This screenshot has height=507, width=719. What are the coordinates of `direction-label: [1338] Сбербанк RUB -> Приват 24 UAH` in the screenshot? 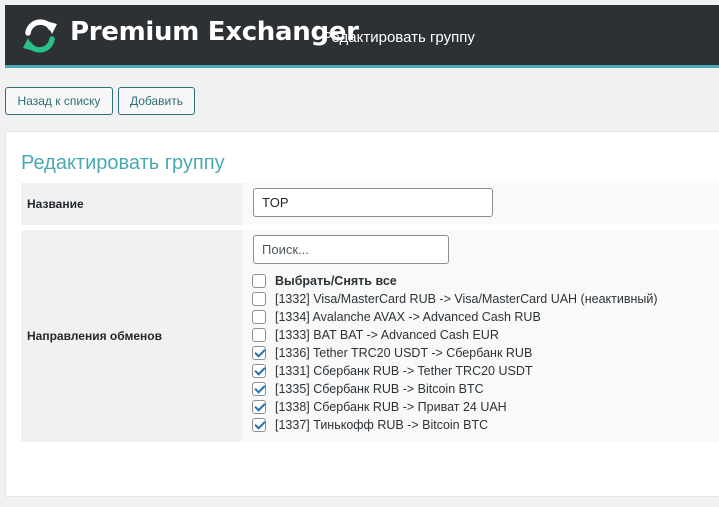 It's located at (391, 407).